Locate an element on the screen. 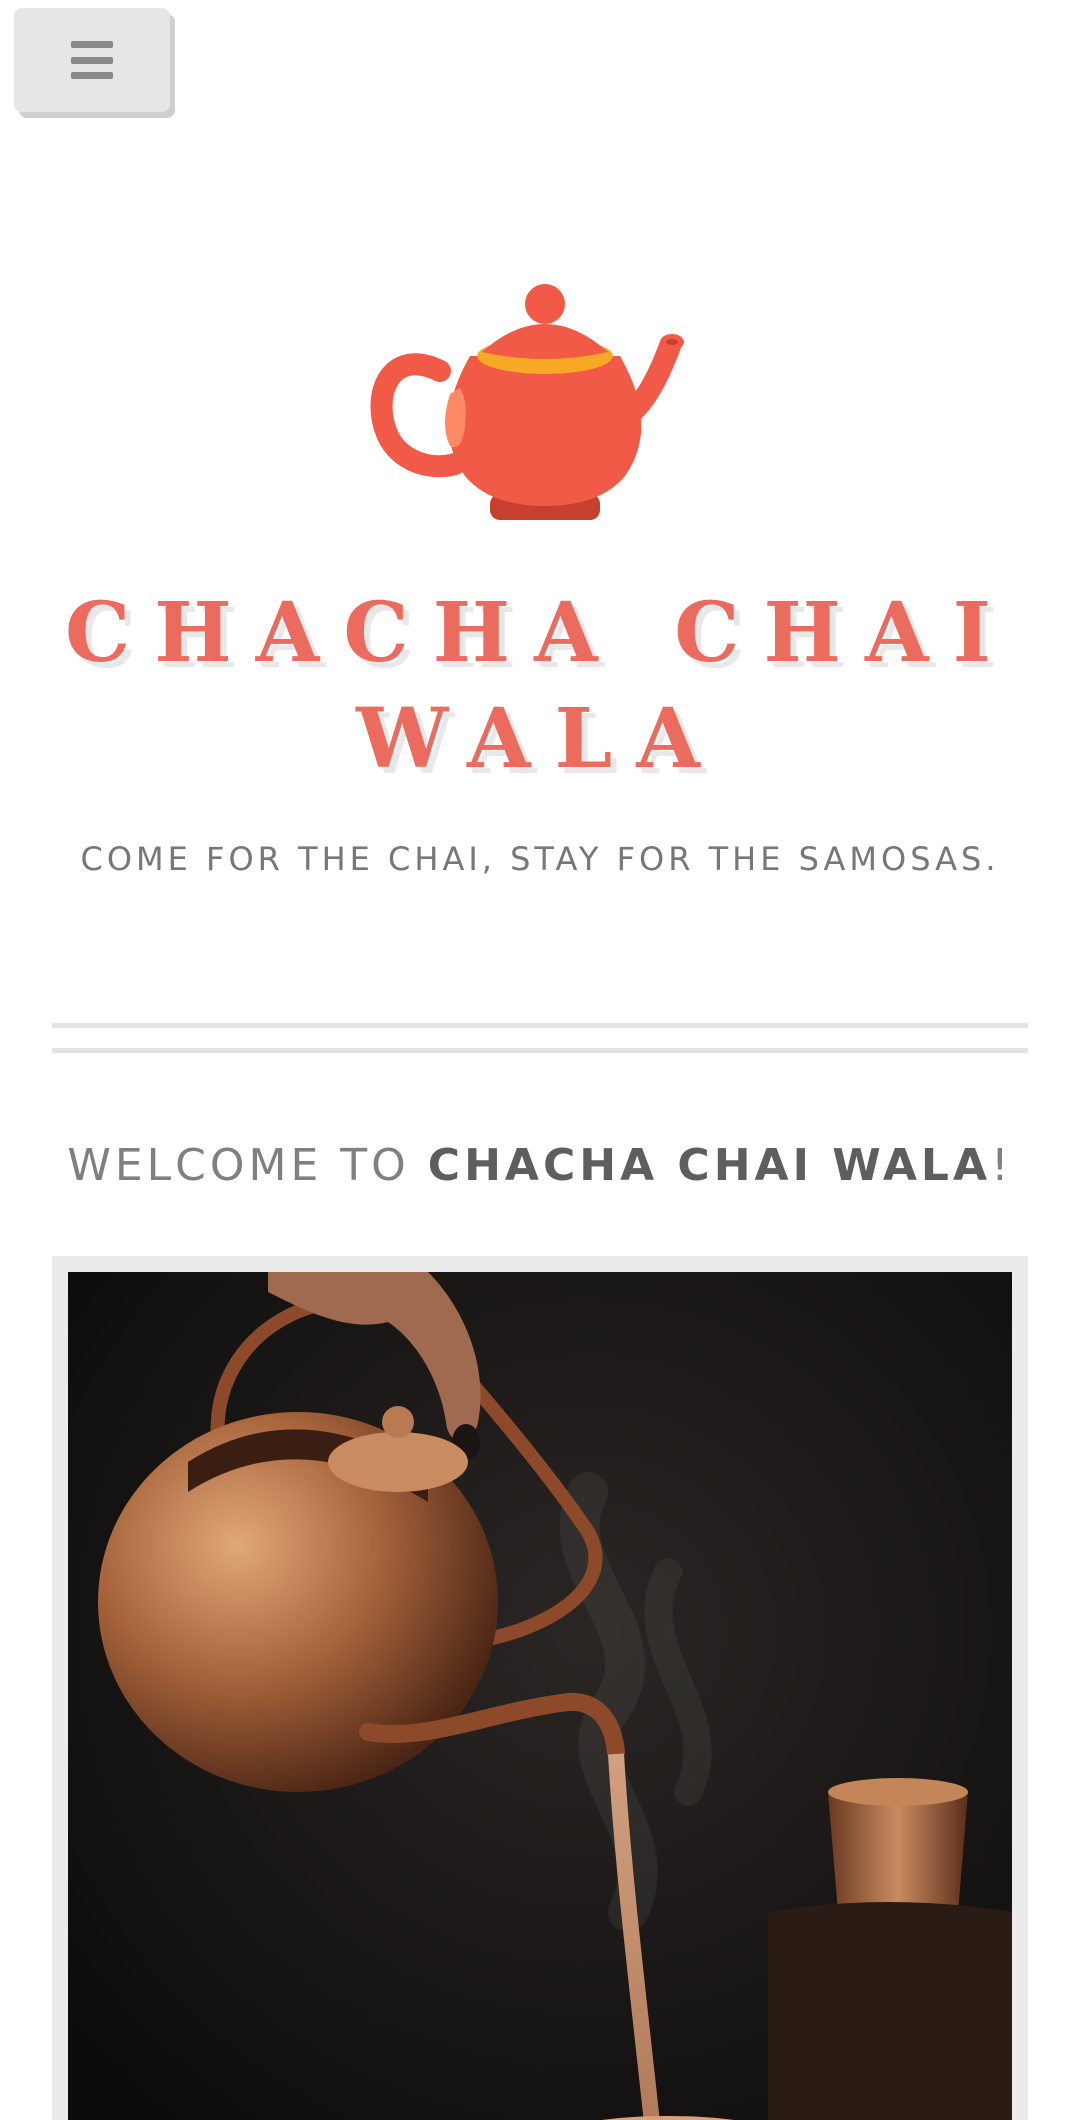  menu-toggle-button is located at coordinates (92, 60).